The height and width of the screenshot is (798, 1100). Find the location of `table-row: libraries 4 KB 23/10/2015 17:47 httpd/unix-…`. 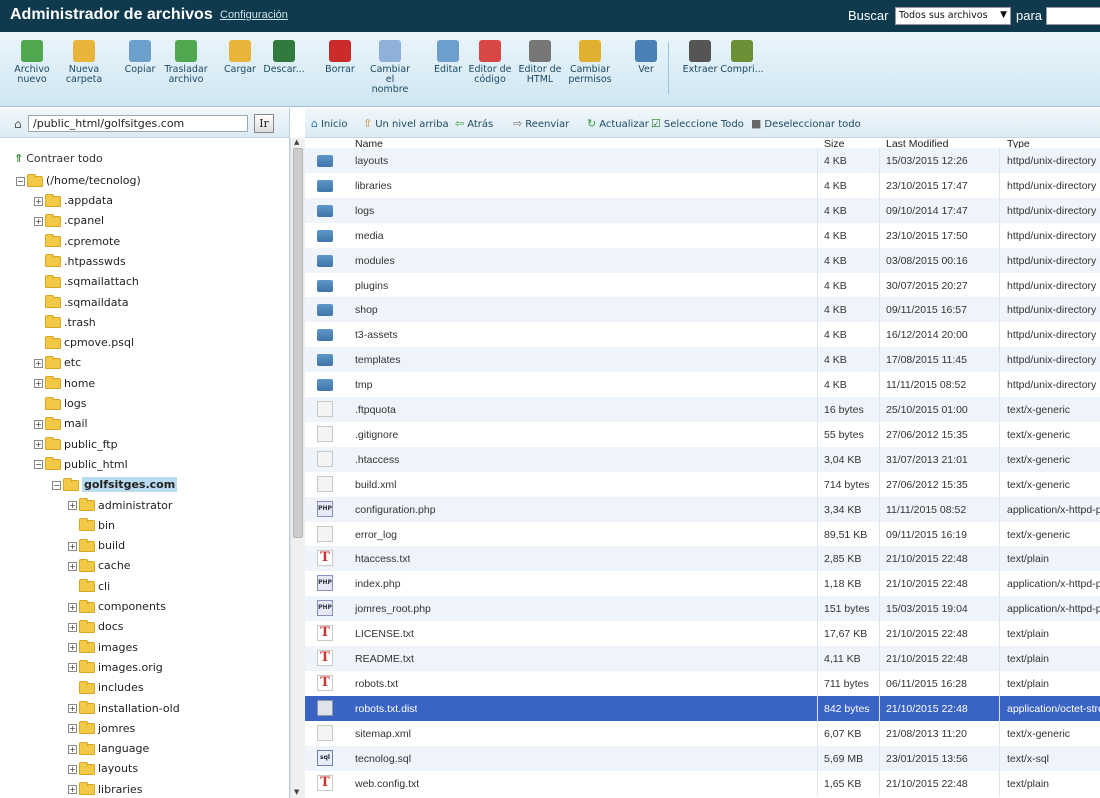

table-row: libraries 4 KB 23/10/2015 17:47 httpd/unix-… is located at coordinates (702, 185).